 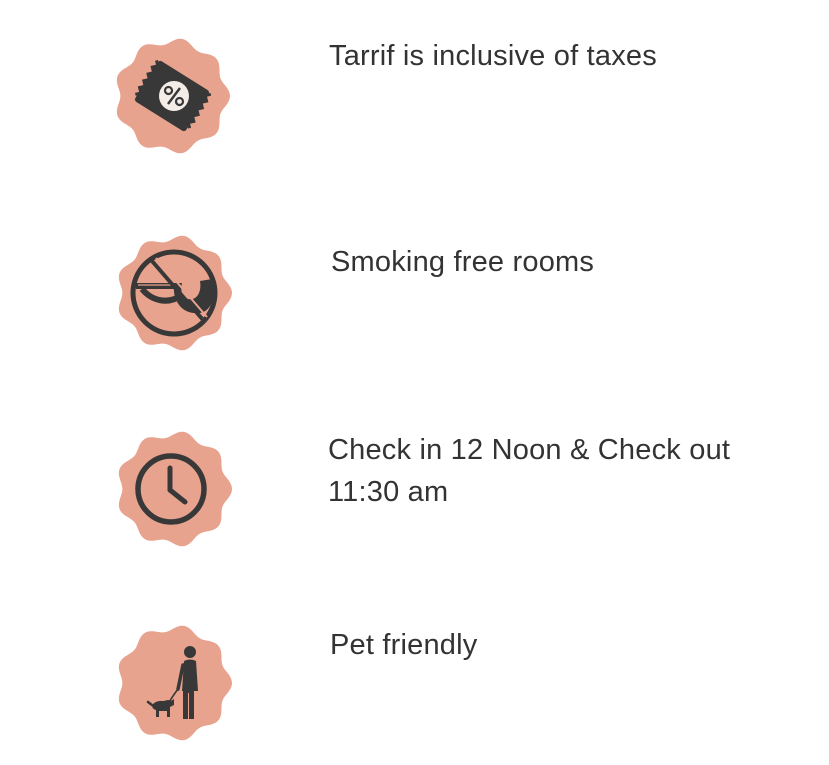 What do you see at coordinates (404, 645) in the screenshot?
I see `feature-label-pets: Pet friendly` at bounding box center [404, 645].